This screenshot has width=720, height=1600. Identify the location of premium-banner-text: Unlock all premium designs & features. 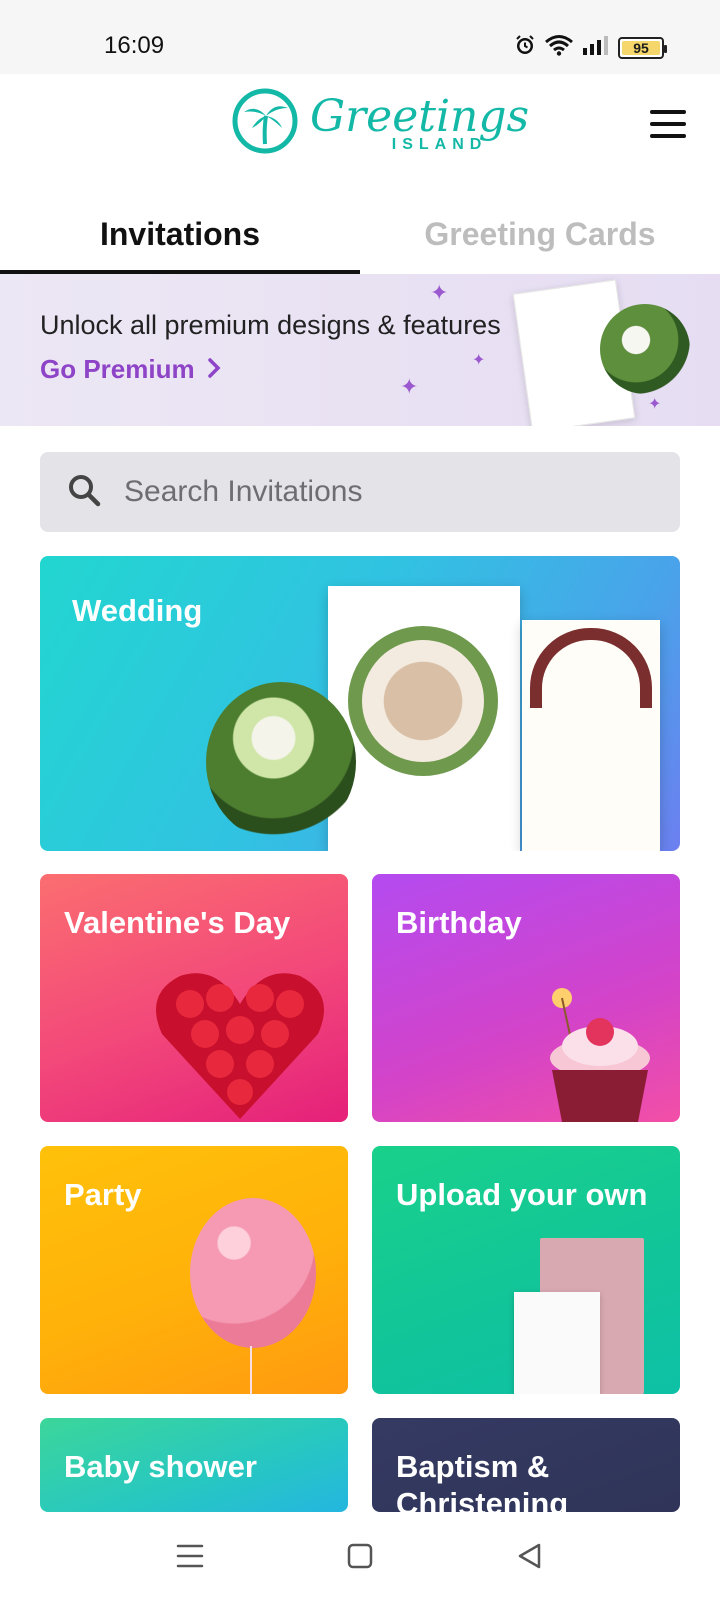
(270, 325).